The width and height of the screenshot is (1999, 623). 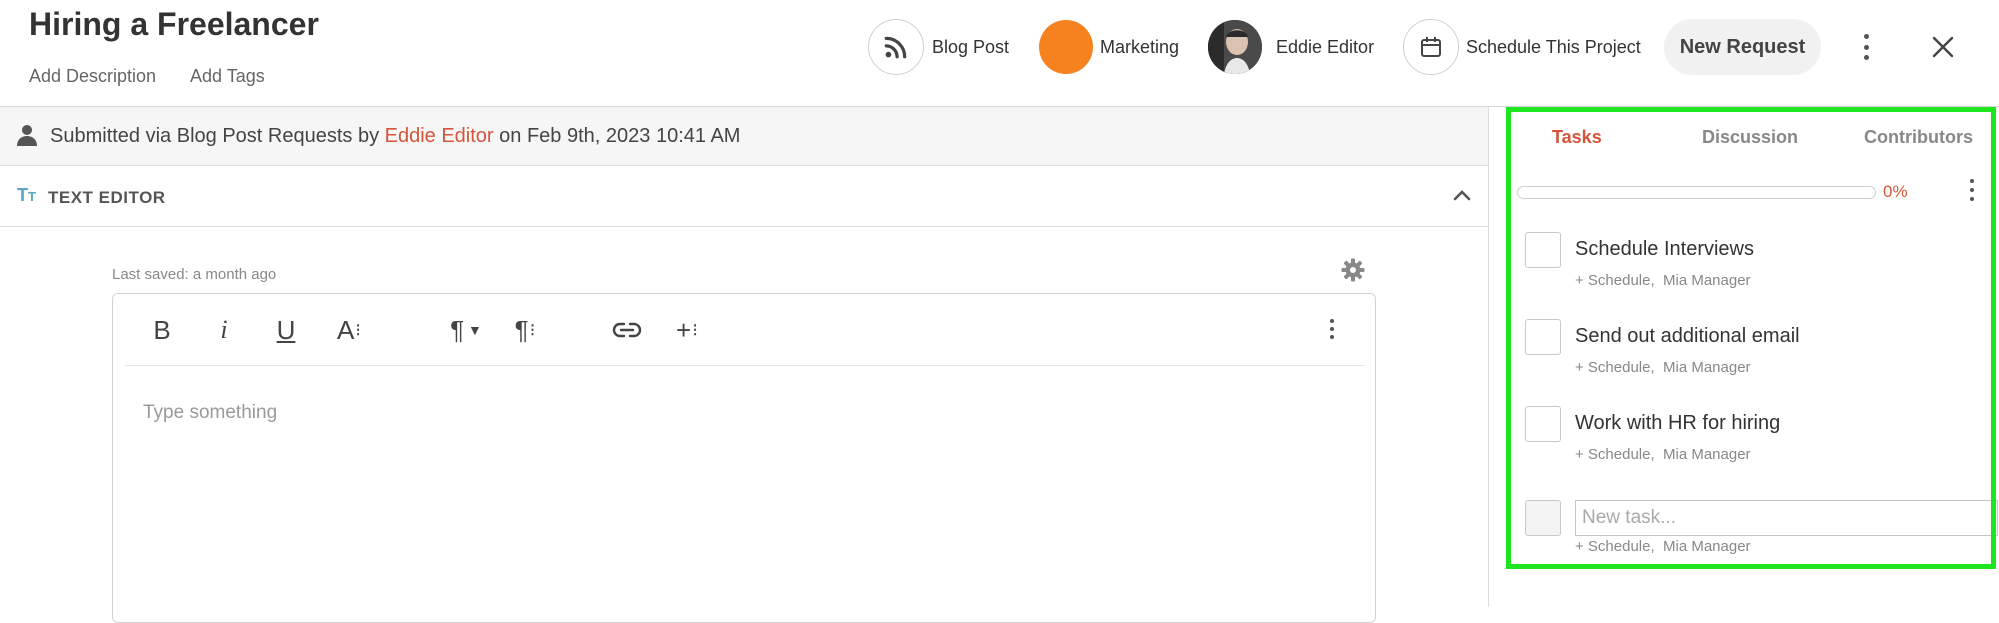 I want to click on user-icon, so click(x=27, y=135).